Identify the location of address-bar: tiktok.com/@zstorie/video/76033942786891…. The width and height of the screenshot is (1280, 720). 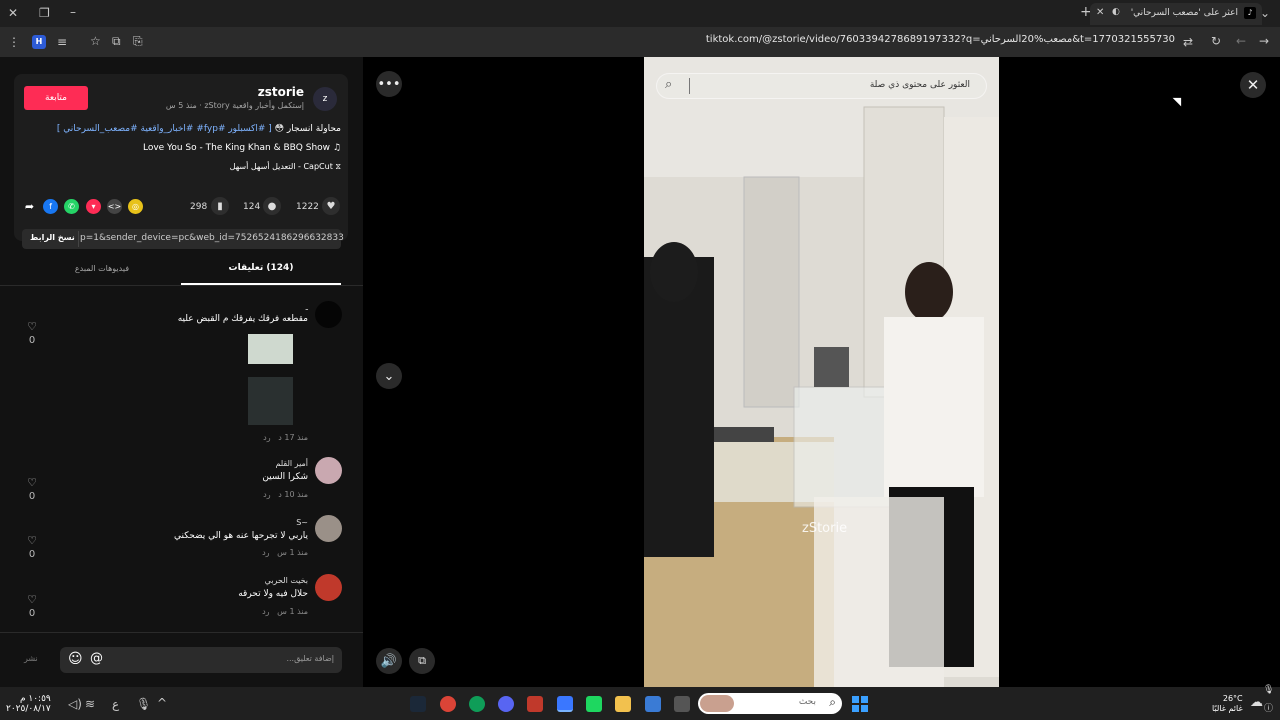
(940, 39).